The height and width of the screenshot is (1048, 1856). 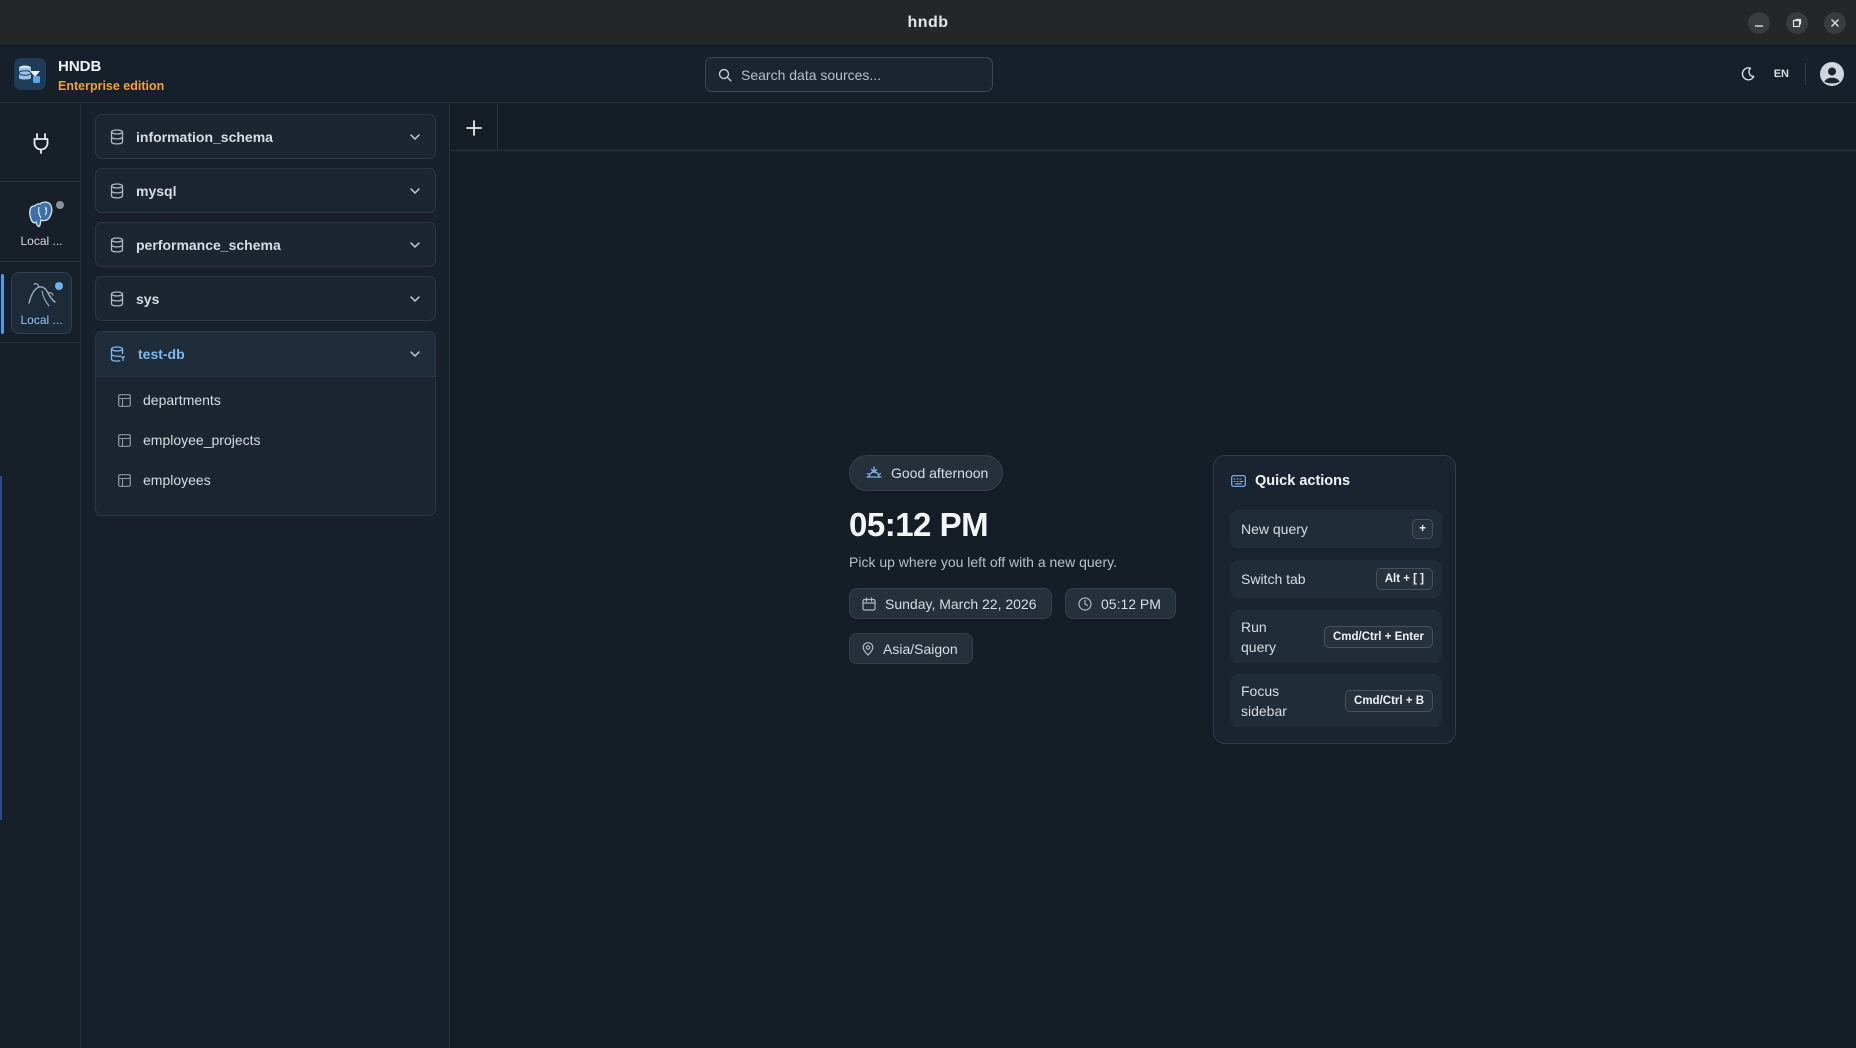 I want to click on quick-action-switch-tab: Switch tab Alt + [ ], so click(x=1336, y=579).